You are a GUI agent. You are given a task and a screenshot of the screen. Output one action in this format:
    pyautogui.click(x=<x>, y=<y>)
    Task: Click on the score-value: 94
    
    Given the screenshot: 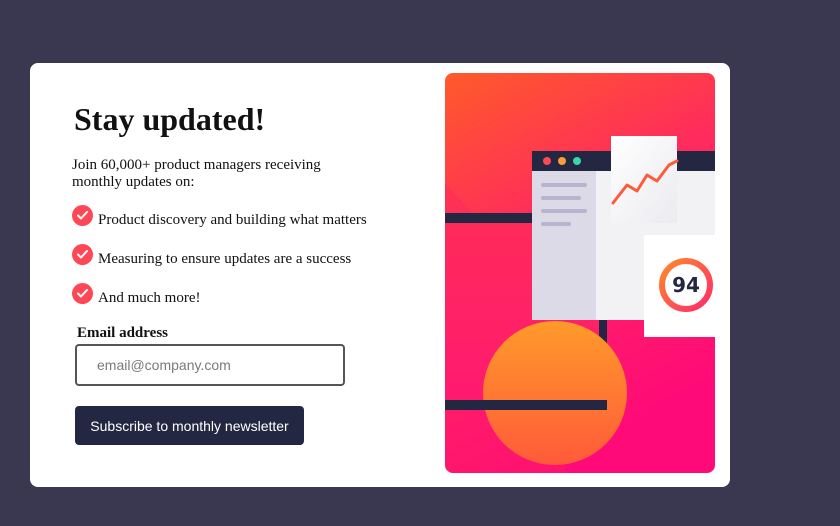 What is the action you would take?
    pyautogui.click(x=686, y=285)
    